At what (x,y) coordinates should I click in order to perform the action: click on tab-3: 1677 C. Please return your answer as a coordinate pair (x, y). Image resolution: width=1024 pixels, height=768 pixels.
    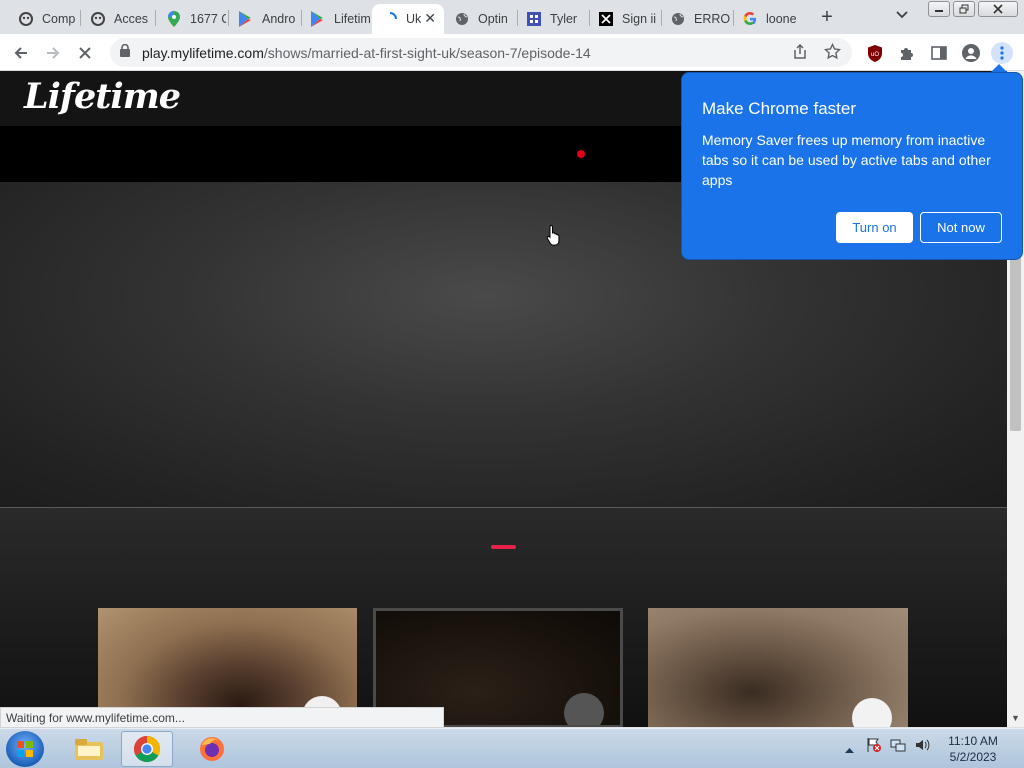
    Looking at the image, I should click on (191, 19).